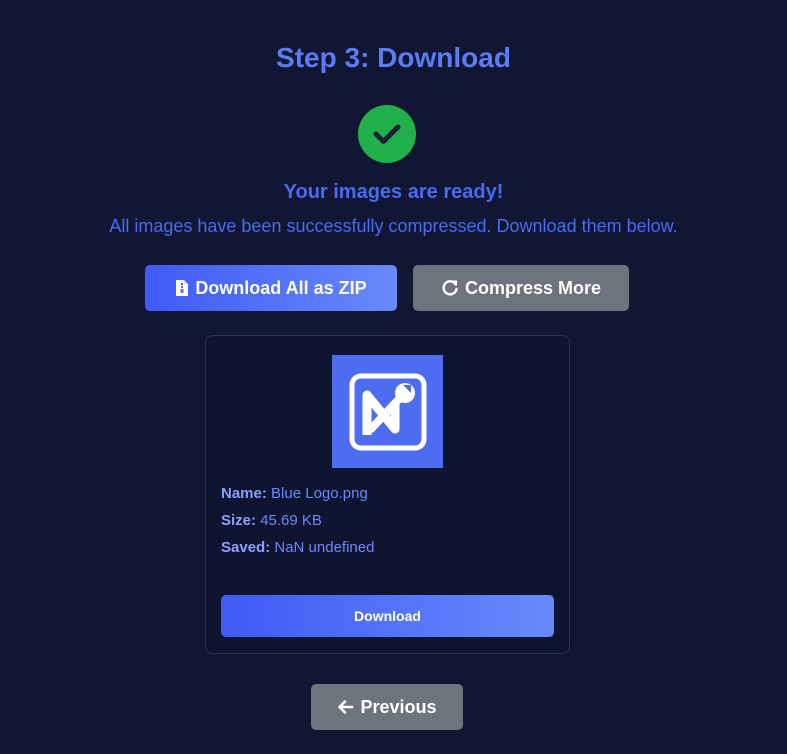 This screenshot has width=787, height=754. What do you see at coordinates (182, 288) in the screenshot?
I see `file-zip-icon` at bounding box center [182, 288].